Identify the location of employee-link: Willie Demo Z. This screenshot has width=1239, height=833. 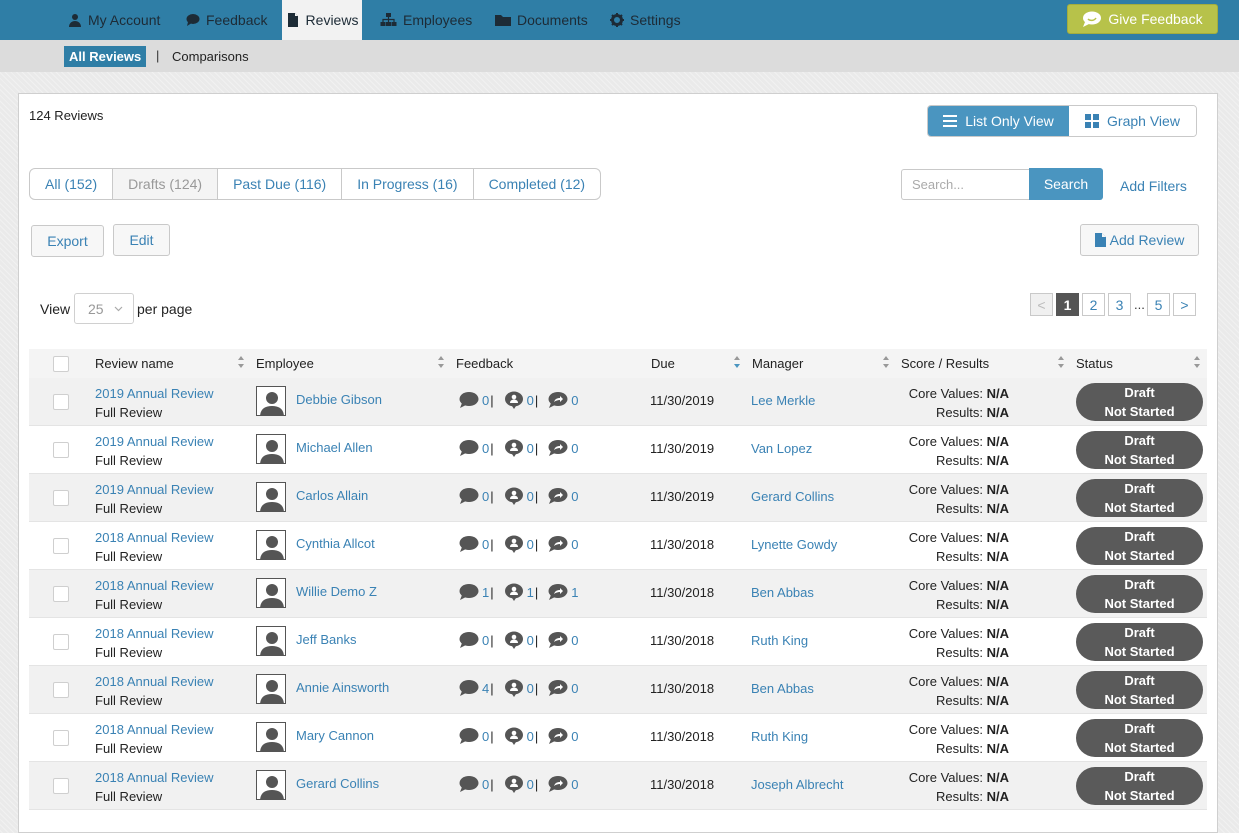
(336, 591).